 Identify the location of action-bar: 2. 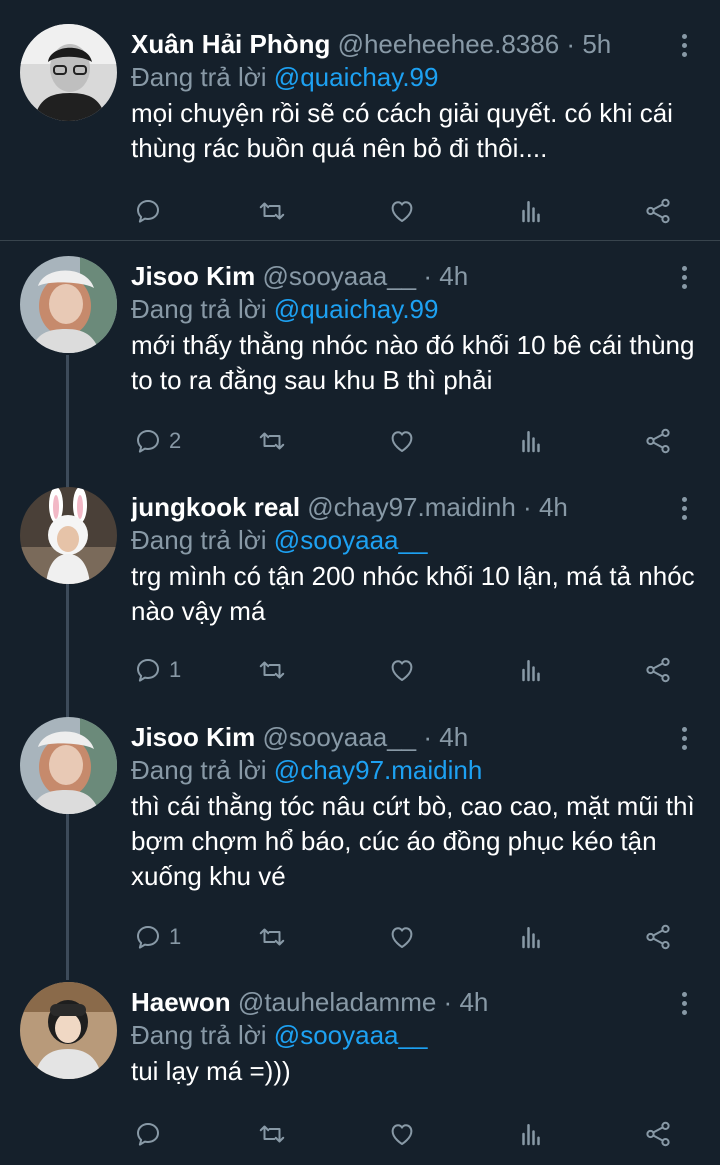
(410, 441).